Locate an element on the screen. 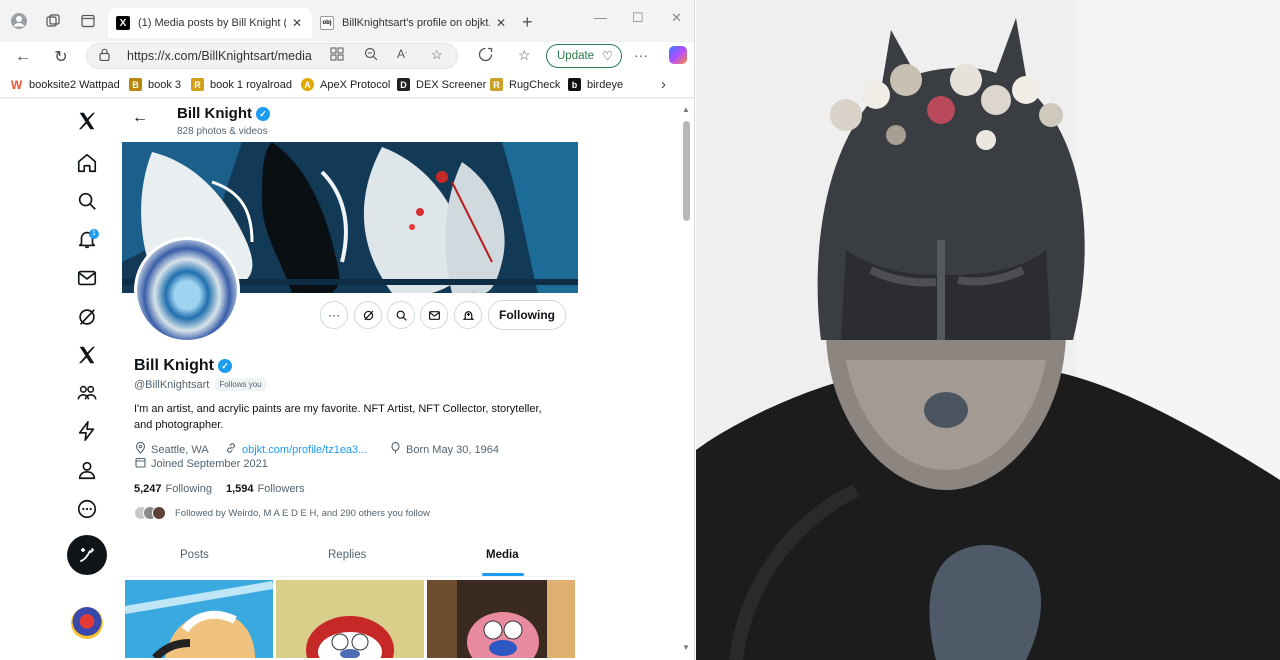  bookmark-book3: B book 3 is located at coordinates (155, 84).